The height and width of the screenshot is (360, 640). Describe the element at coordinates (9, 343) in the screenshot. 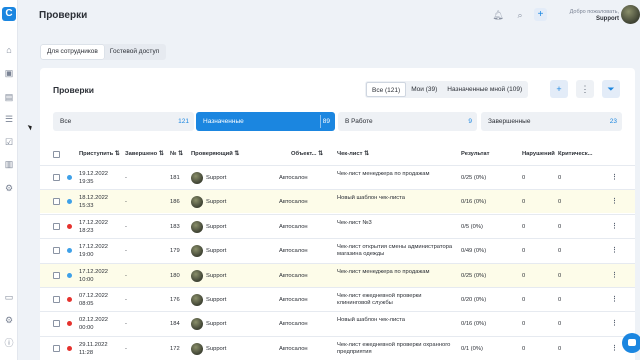

I see `info-icon: ⓘ` at that location.